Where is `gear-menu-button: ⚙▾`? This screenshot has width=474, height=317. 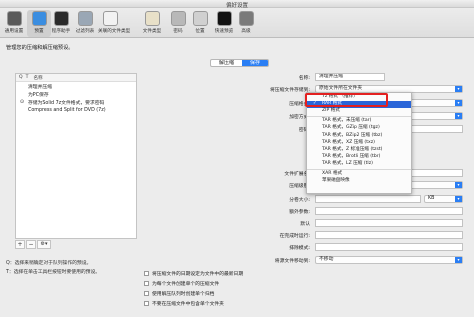
gear-menu-button: ⚙▾ is located at coordinates (44, 244).